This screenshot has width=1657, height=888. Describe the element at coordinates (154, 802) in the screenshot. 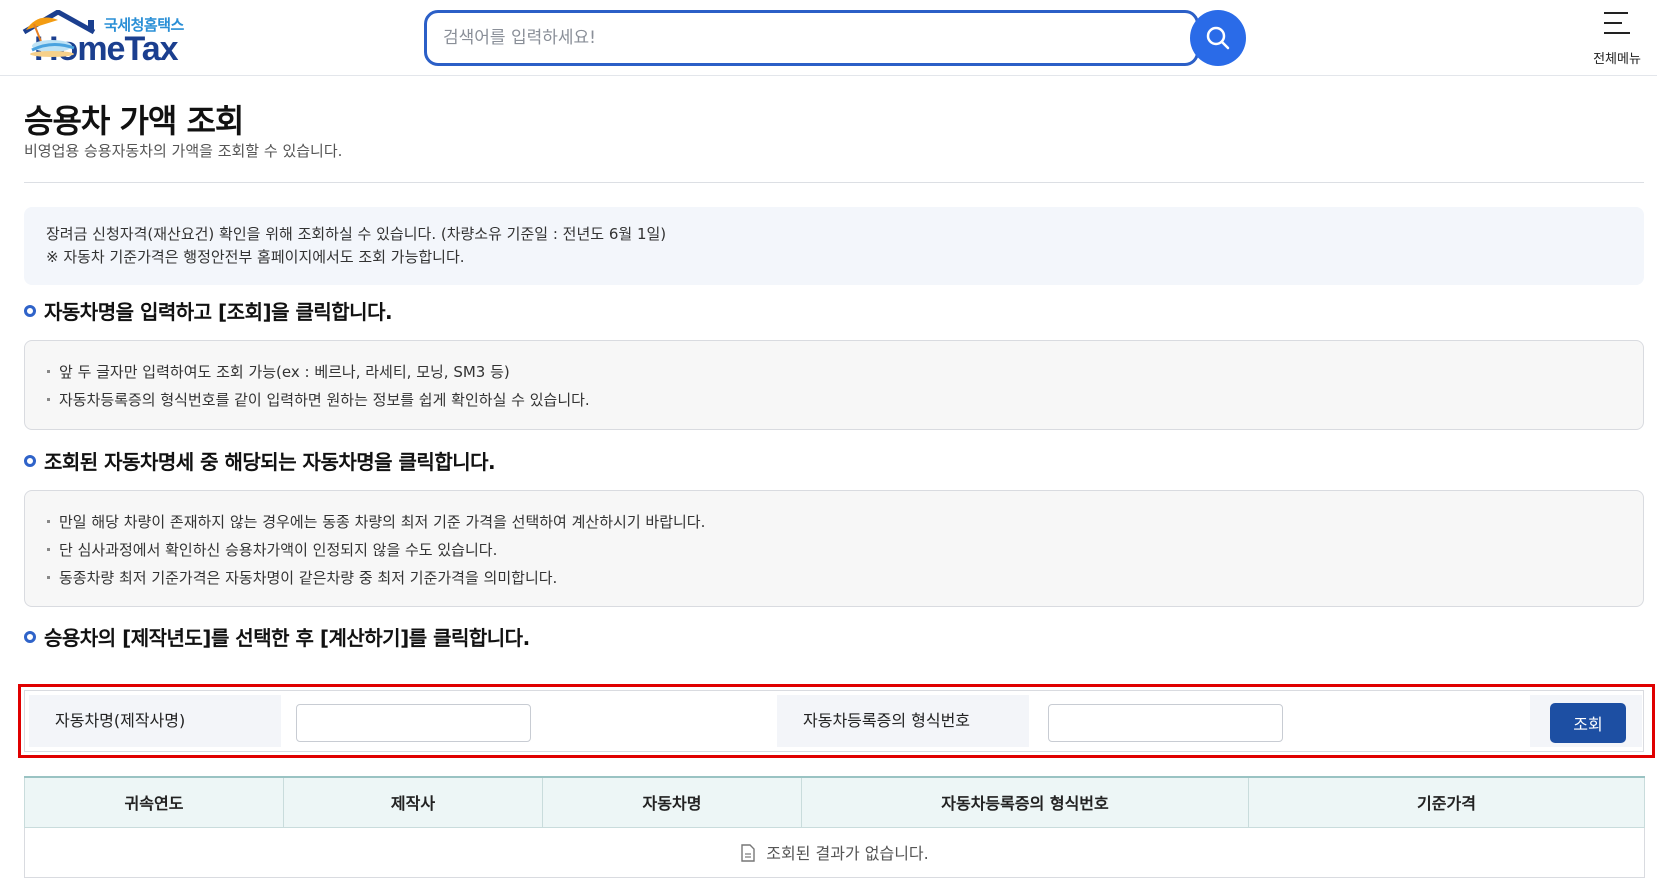

I see `col-header-year: 귀속연도` at that location.